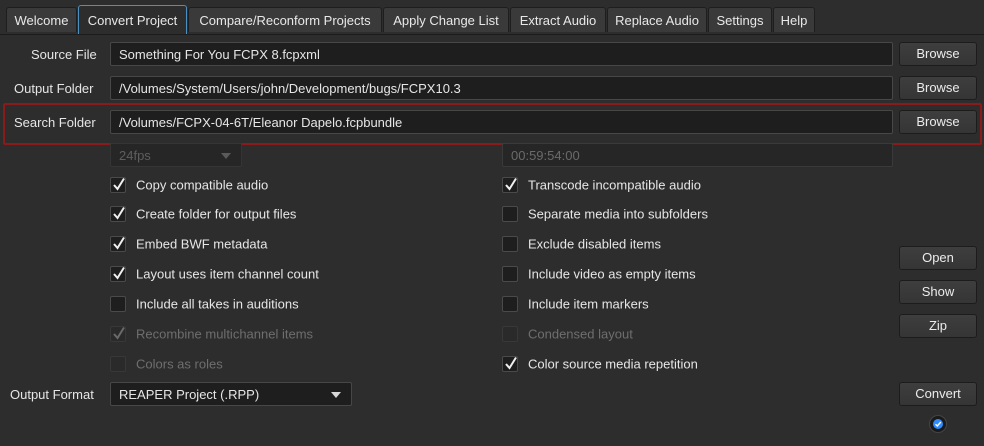 The width and height of the screenshot is (984, 446). Describe the element at coordinates (613, 364) in the screenshot. I see `checkbox-label: Color source media repetition` at that location.